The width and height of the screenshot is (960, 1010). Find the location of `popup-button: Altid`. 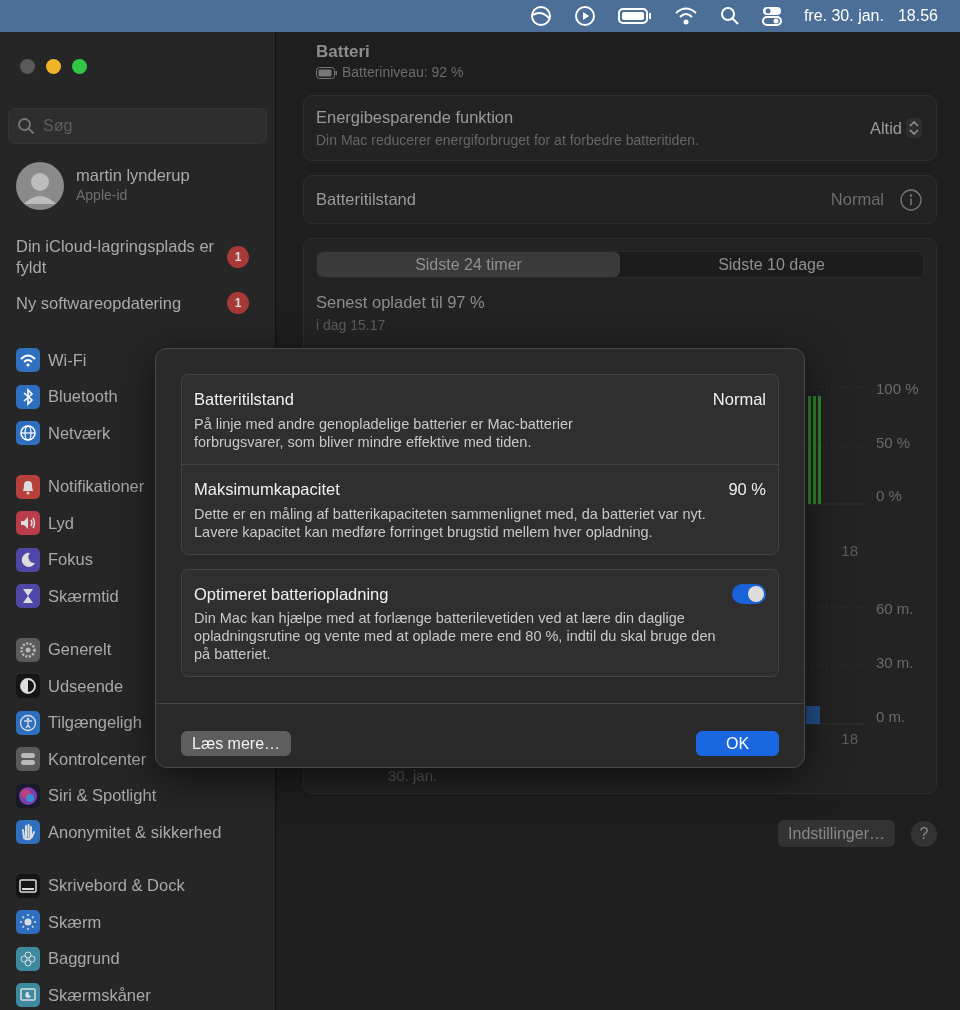

popup-button: Altid is located at coordinates (895, 128).